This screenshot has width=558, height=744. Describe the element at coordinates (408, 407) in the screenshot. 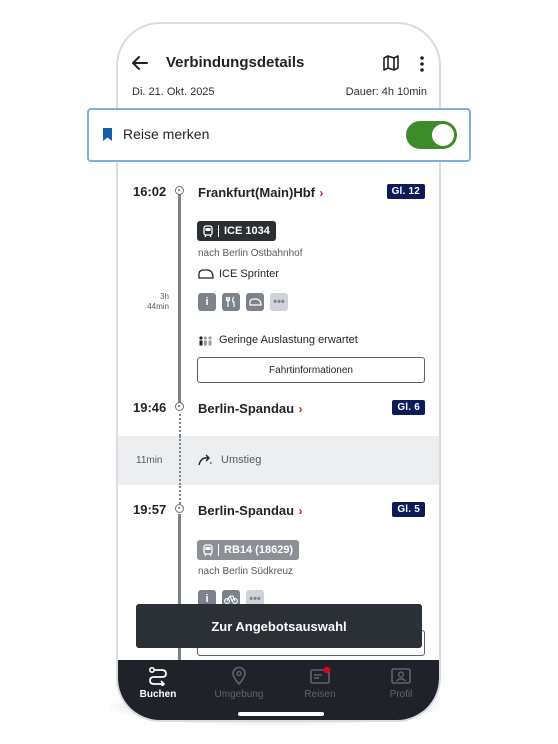

I see `stop2-platform: Gl. 6` at that location.